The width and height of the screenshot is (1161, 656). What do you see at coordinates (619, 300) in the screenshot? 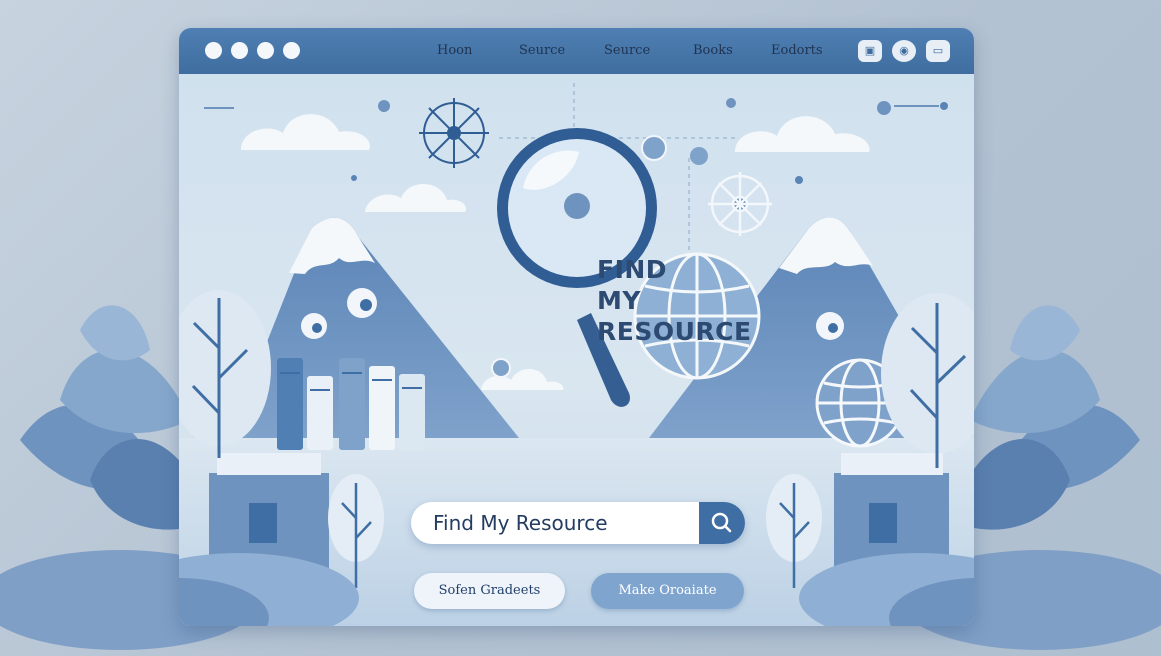
I see `headline-line: MY` at bounding box center [619, 300].